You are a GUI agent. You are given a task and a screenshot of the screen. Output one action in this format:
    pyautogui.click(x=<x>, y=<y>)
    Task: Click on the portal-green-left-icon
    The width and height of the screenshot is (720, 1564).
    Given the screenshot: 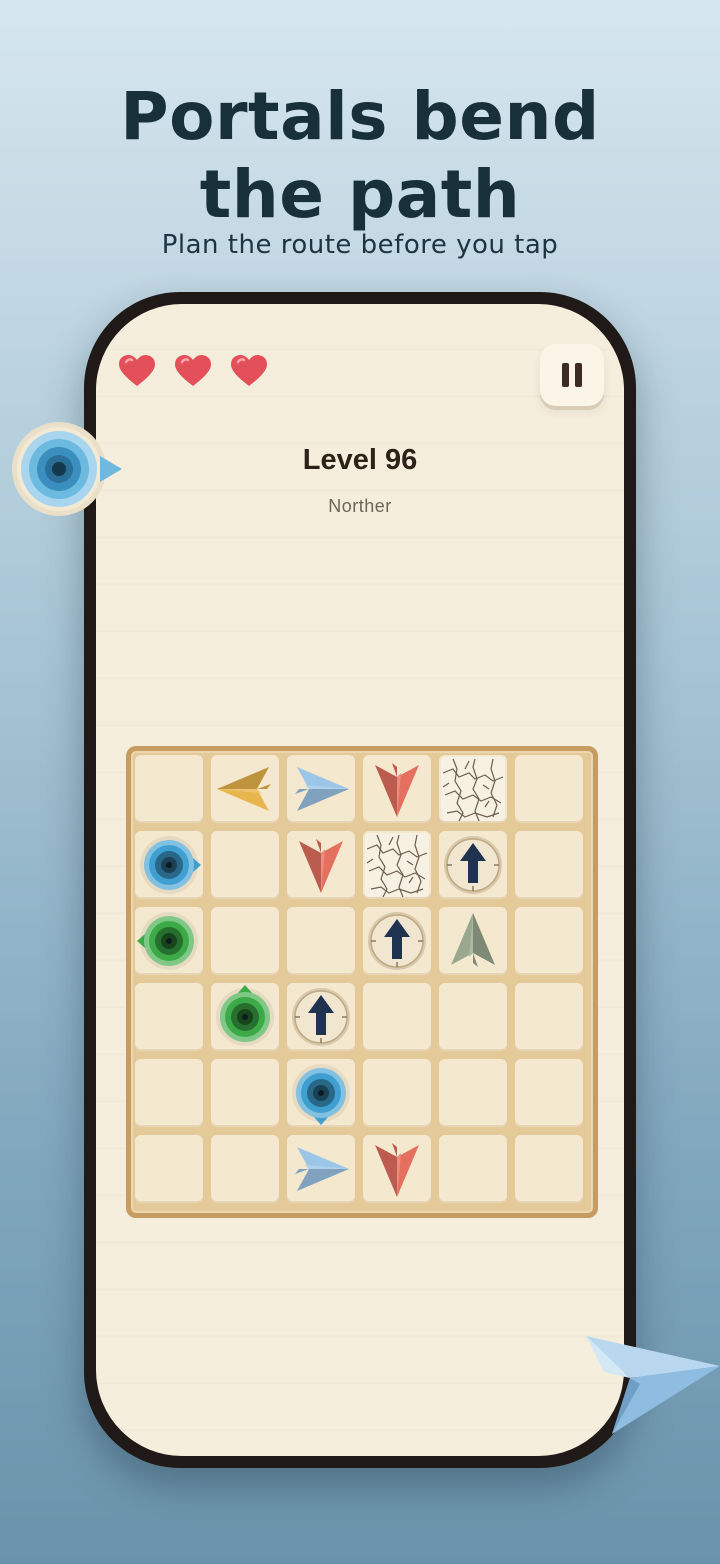 What is the action you would take?
    pyautogui.click(x=167, y=941)
    